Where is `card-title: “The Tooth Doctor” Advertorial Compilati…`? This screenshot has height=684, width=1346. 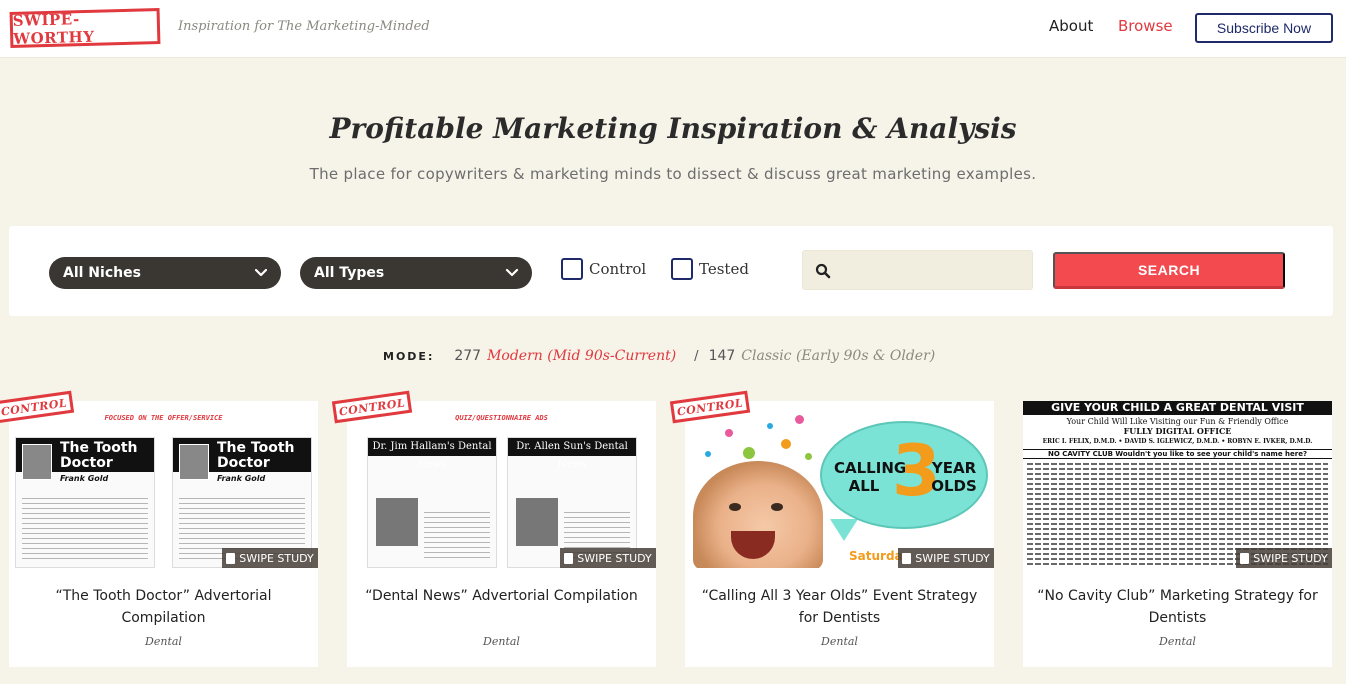 card-title: “The Tooth Doctor” Advertorial Compilati… is located at coordinates (163, 607).